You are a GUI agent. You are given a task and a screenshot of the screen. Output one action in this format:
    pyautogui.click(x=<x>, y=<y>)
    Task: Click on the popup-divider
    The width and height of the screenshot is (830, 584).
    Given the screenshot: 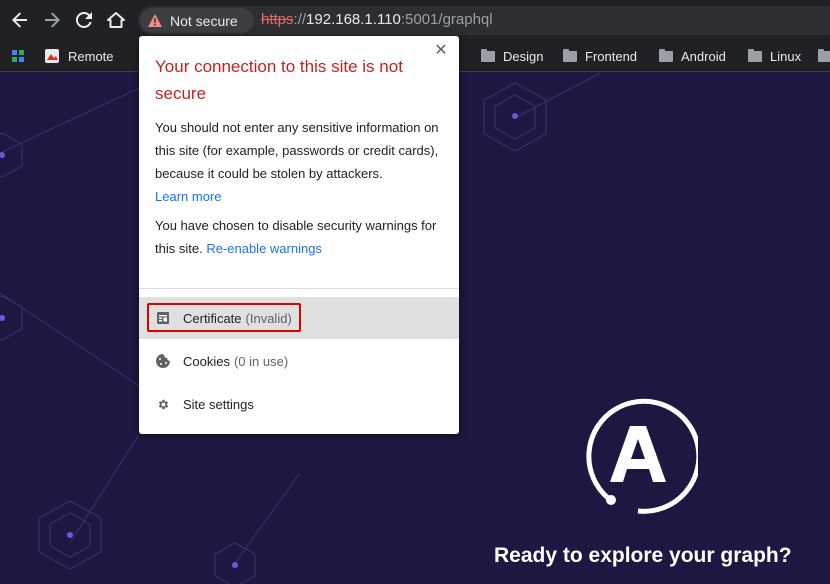 What is the action you would take?
    pyautogui.click(x=299, y=288)
    